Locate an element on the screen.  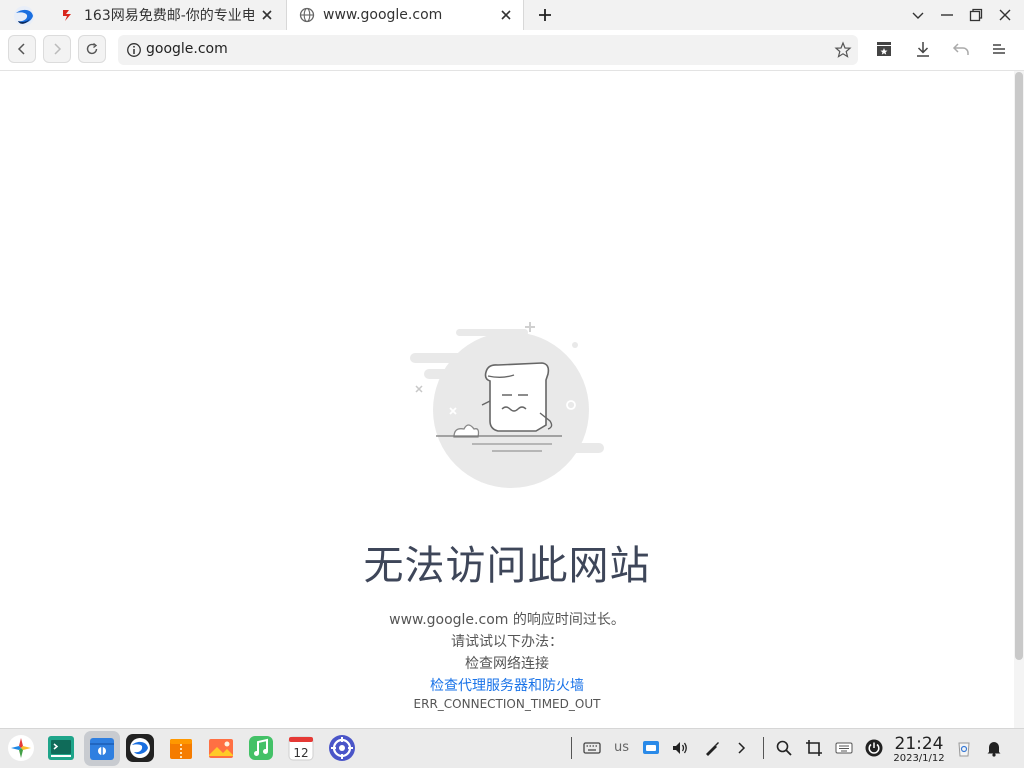
back-button is located at coordinates (22, 49).